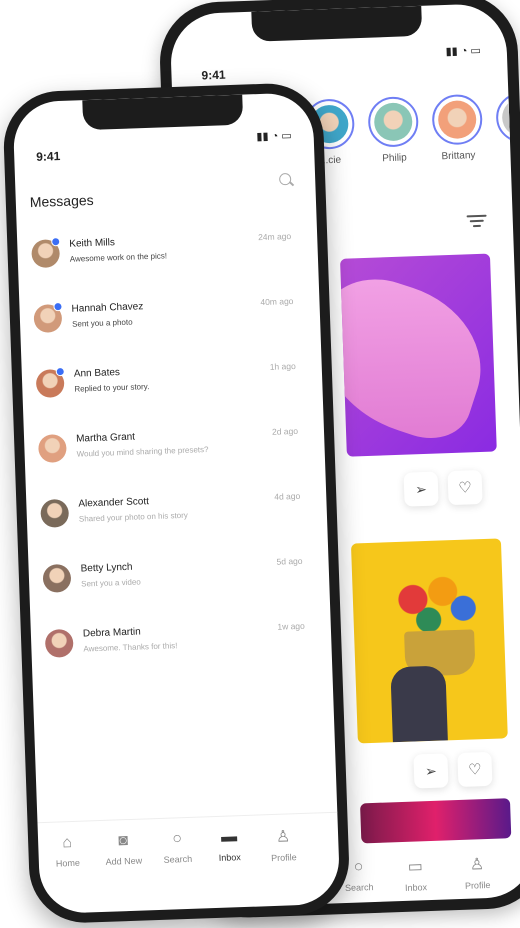  Describe the element at coordinates (172, 590) in the screenshot. I see `message-row: Betty Lynch Sent you a video 5d ago` at that location.